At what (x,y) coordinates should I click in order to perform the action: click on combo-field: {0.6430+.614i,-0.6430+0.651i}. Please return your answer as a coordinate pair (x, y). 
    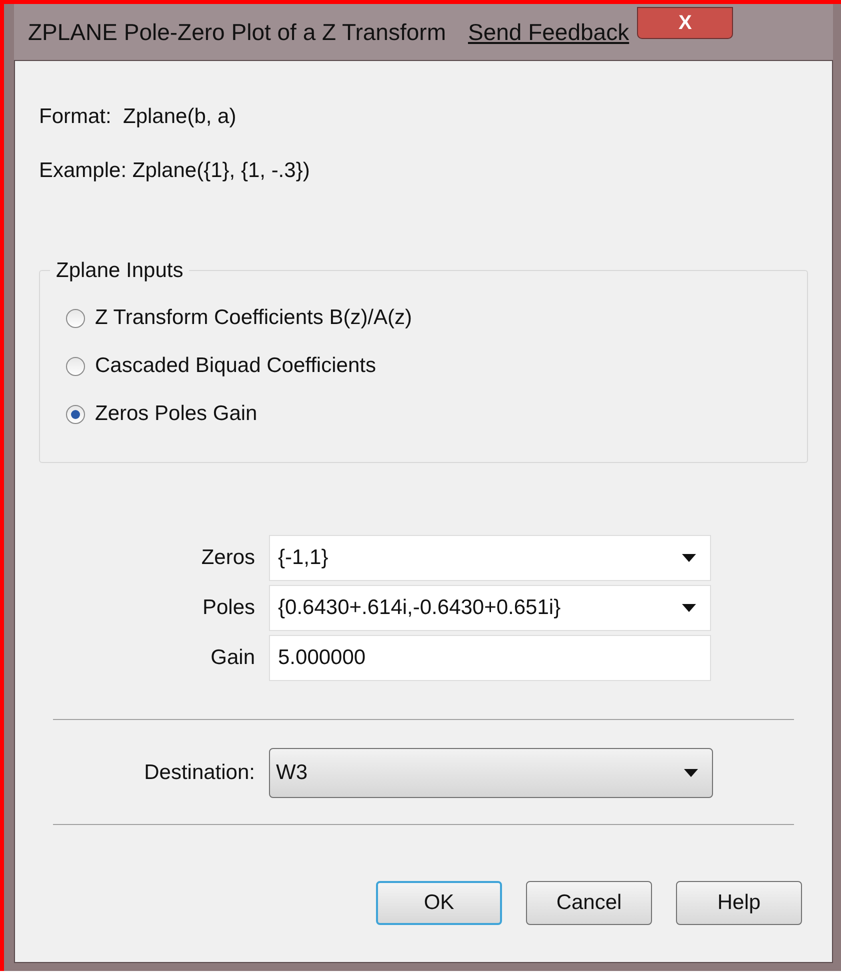
    Looking at the image, I should click on (490, 608).